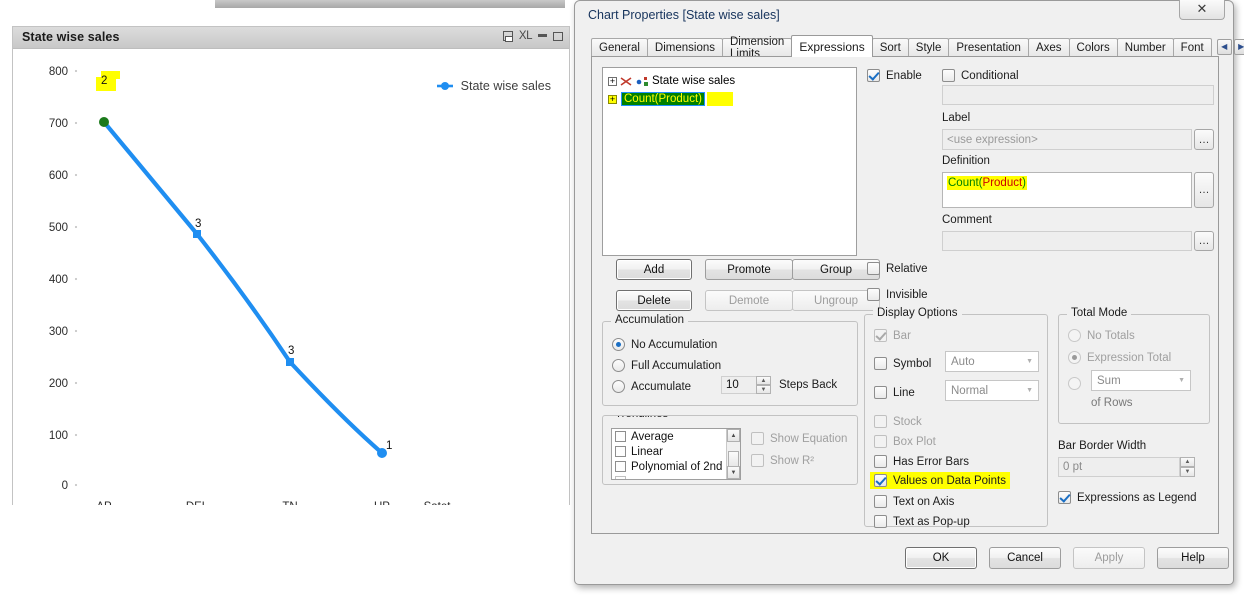 The height and width of the screenshot is (602, 1244). Describe the element at coordinates (1129, 357) in the screenshot. I see `radio-label: Expression Total` at that location.